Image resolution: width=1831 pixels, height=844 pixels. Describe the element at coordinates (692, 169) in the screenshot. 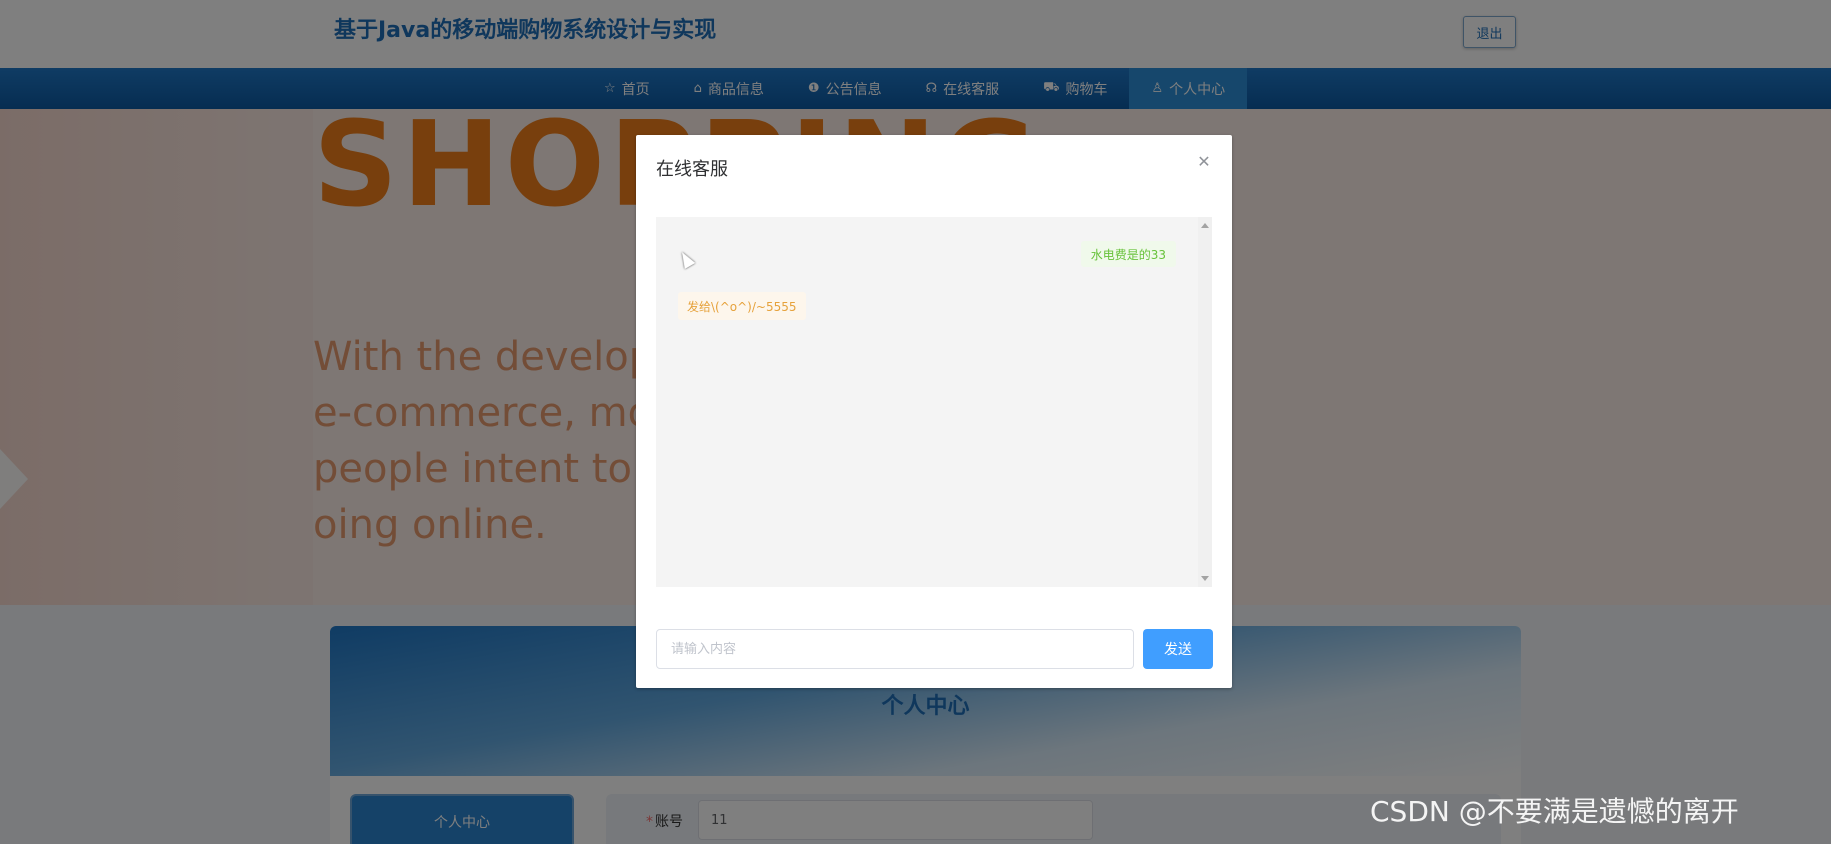

I see `dialog-title: 在线客服` at that location.